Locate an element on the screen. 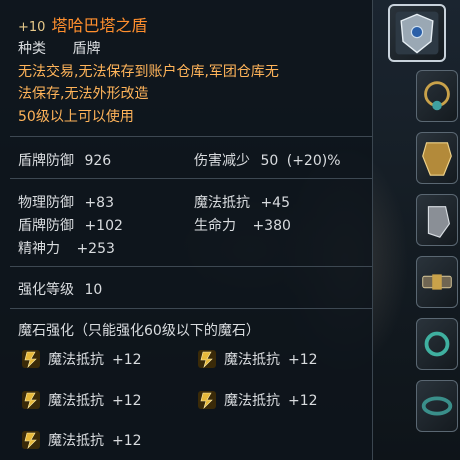  category-value: 盾牌 is located at coordinates (86, 49).